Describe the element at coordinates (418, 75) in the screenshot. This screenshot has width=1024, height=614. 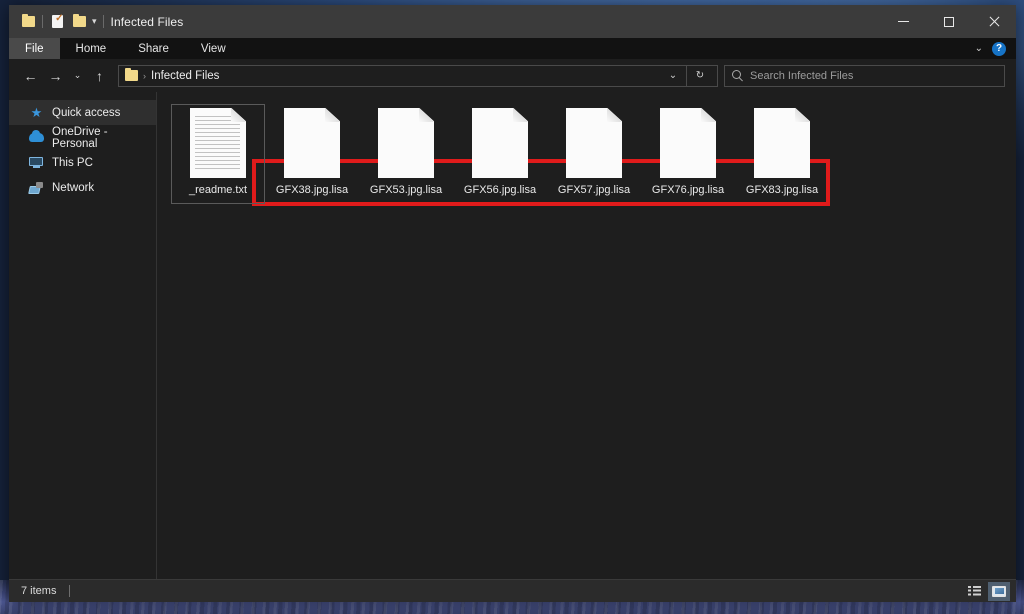
I see `address-bar: › Infected Files ⌄ ↻` at that location.